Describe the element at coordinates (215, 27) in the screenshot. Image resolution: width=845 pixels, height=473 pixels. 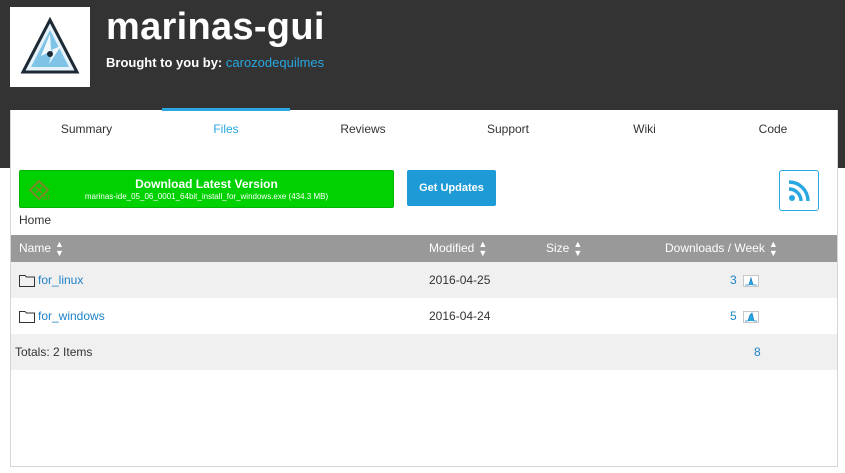
I see `project-title: marinas-gui` at that location.